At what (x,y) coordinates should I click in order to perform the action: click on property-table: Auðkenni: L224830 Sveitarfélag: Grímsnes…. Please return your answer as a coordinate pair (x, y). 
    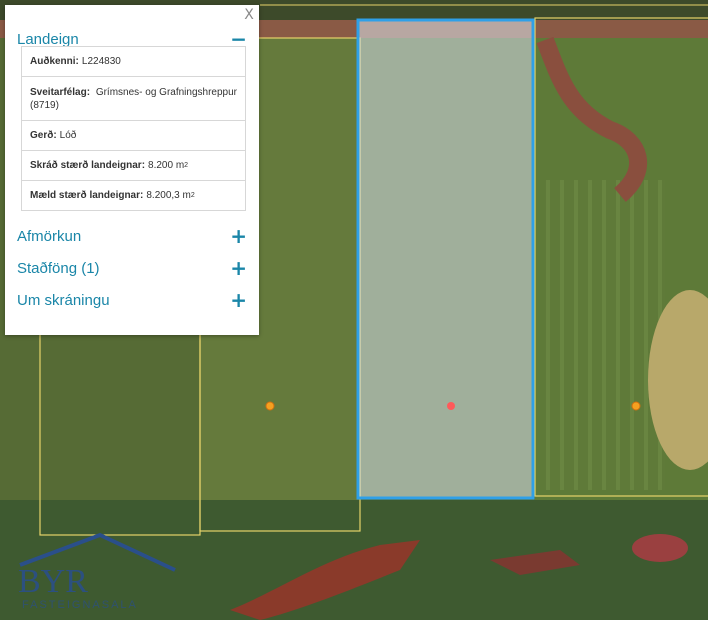
    Looking at the image, I should click on (133, 128).